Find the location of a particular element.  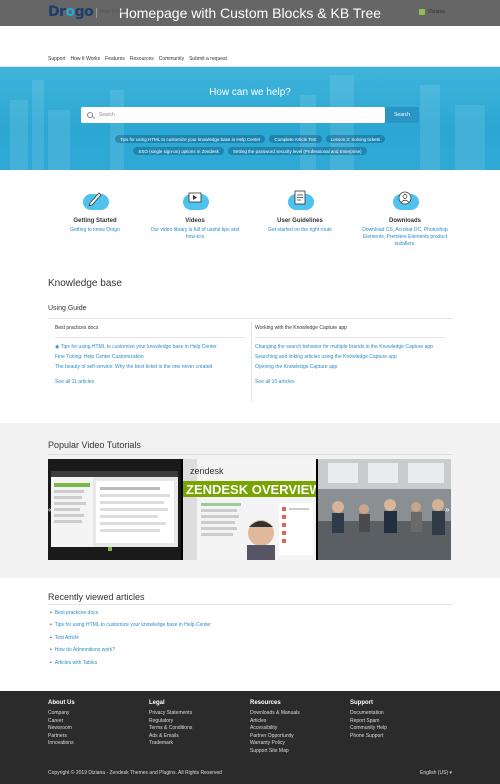

footer-link: Regulatory is located at coordinates (170, 722).